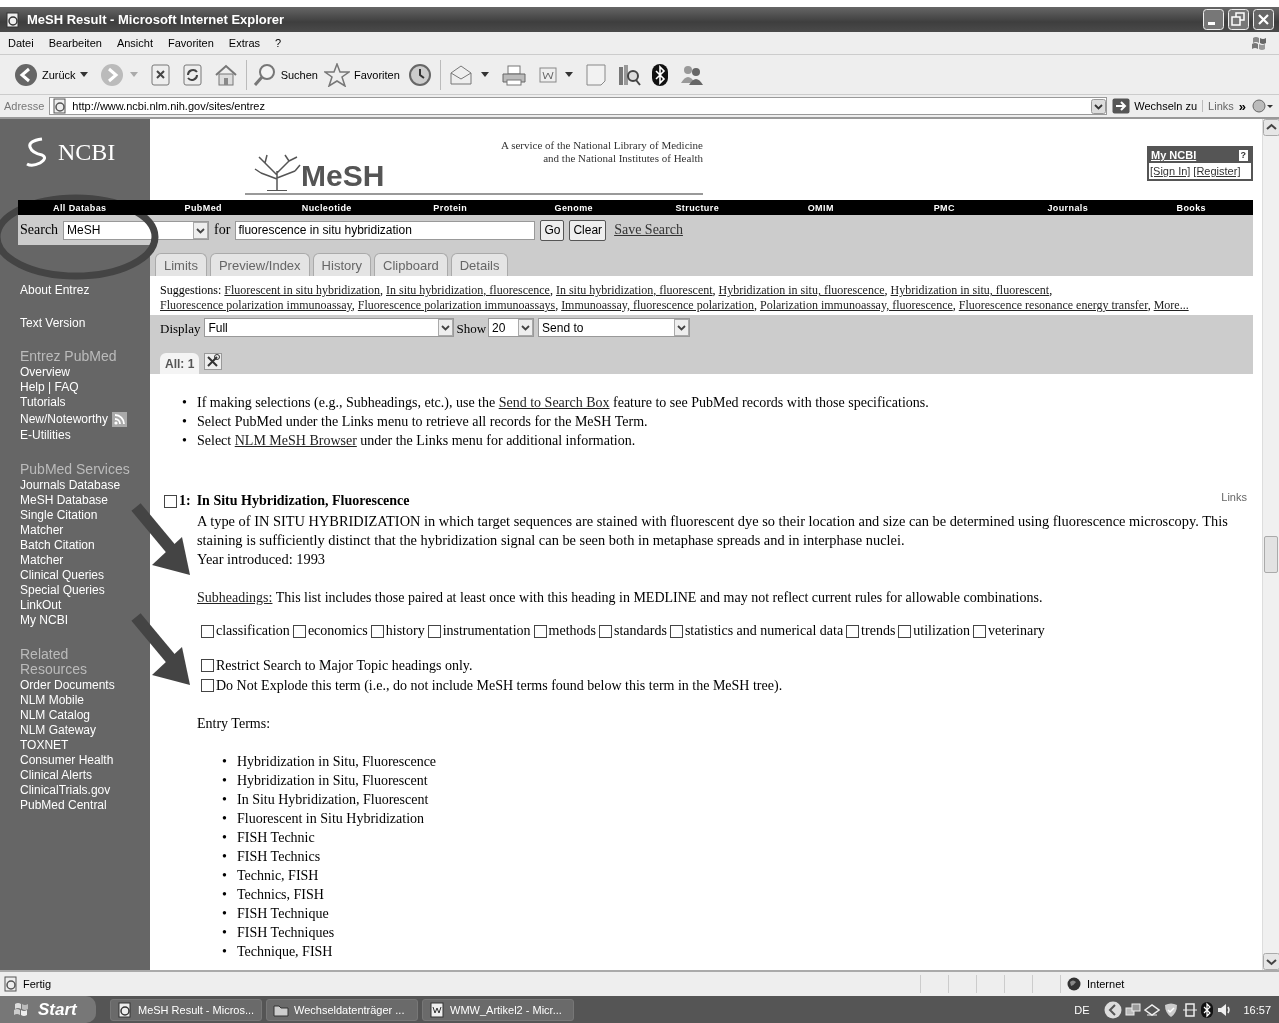 The image size is (1279, 1023). What do you see at coordinates (77, 435) in the screenshot?
I see `sidebar-link: E-Utilities` at bounding box center [77, 435].